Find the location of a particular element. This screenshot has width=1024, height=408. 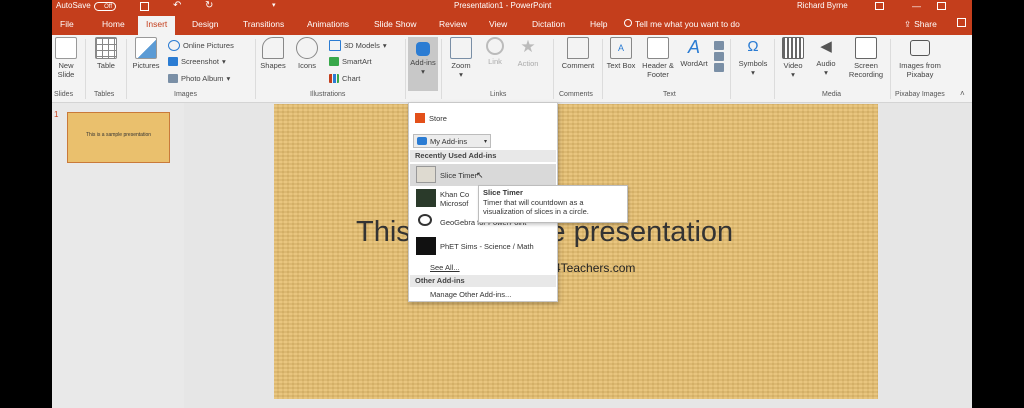

share-button: ⇪ Share is located at coordinates (920, 24).